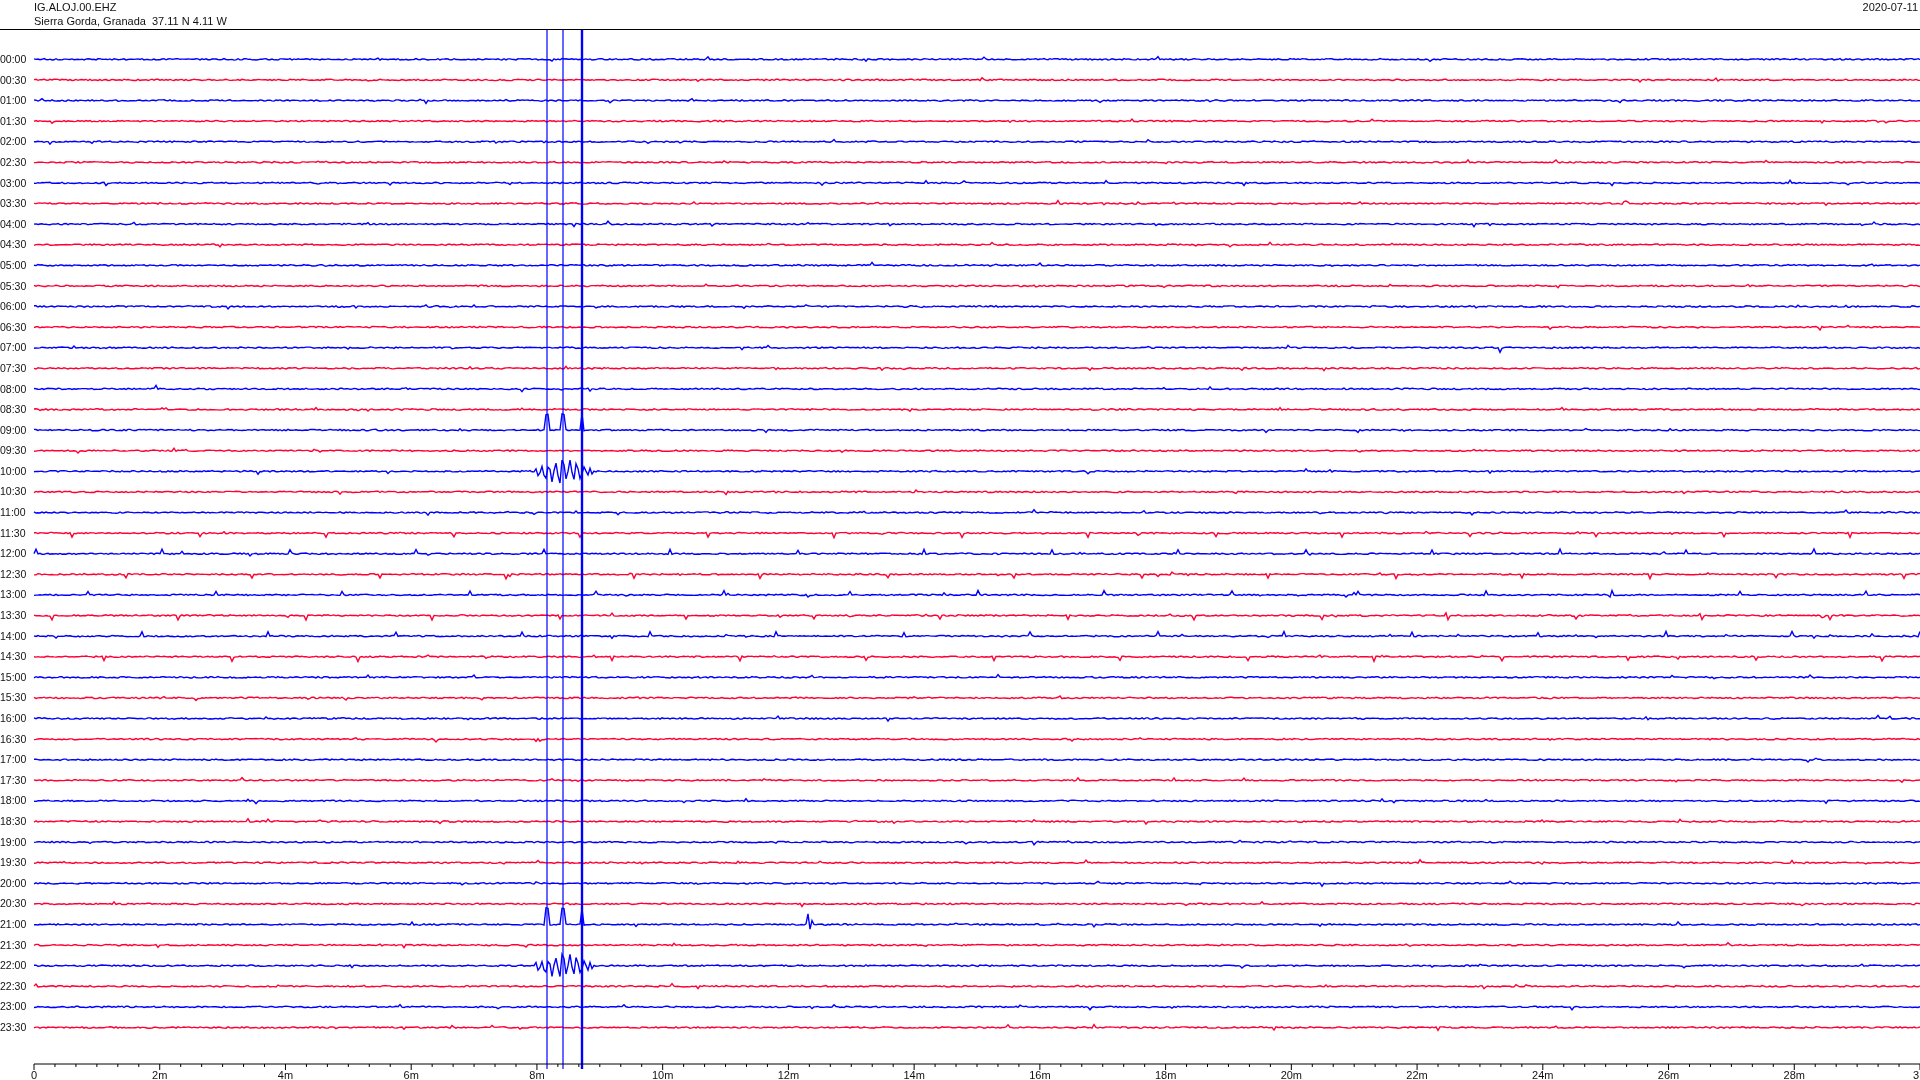 This screenshot has width=1920, height=1080. What do you see at coordinates (14, 1007) in the screenshot?
I see `row-time-label: 23:00` at bounding box center [14, 1007].